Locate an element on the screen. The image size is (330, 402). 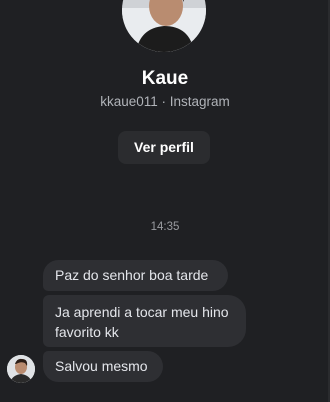
profile-name: Kaue is located at coordinates (165, 78).